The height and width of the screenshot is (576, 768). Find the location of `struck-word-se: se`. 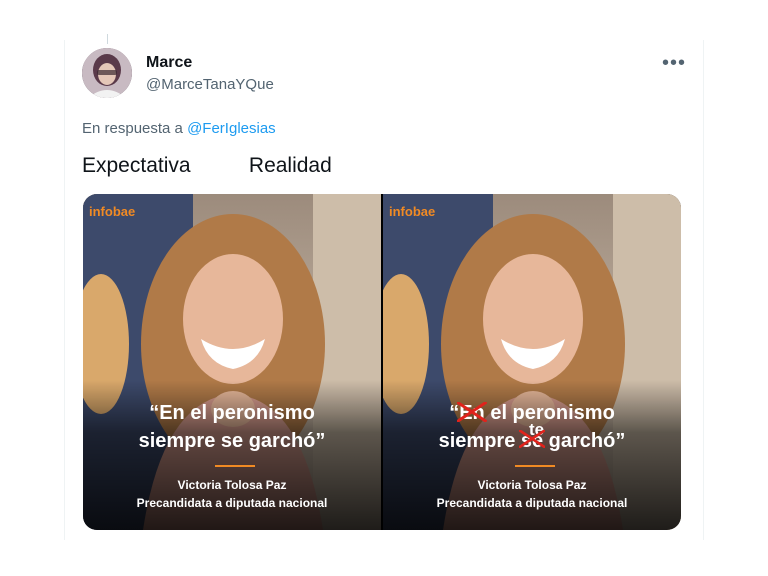

struck-word-se: se is located at coordinates (532, 441).